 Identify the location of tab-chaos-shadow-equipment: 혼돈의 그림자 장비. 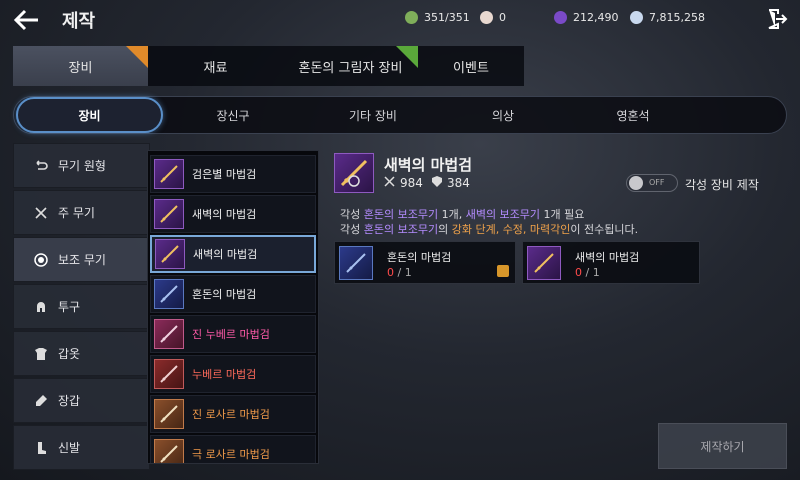
(350, 66).